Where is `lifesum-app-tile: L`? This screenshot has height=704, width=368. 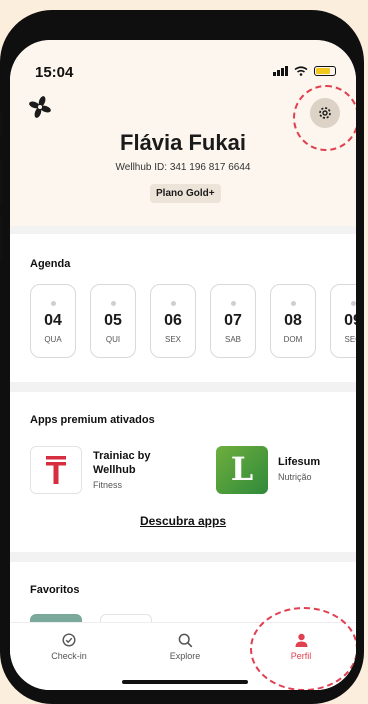
lifesum-app-tile: L is located at coordinates (242, 470).